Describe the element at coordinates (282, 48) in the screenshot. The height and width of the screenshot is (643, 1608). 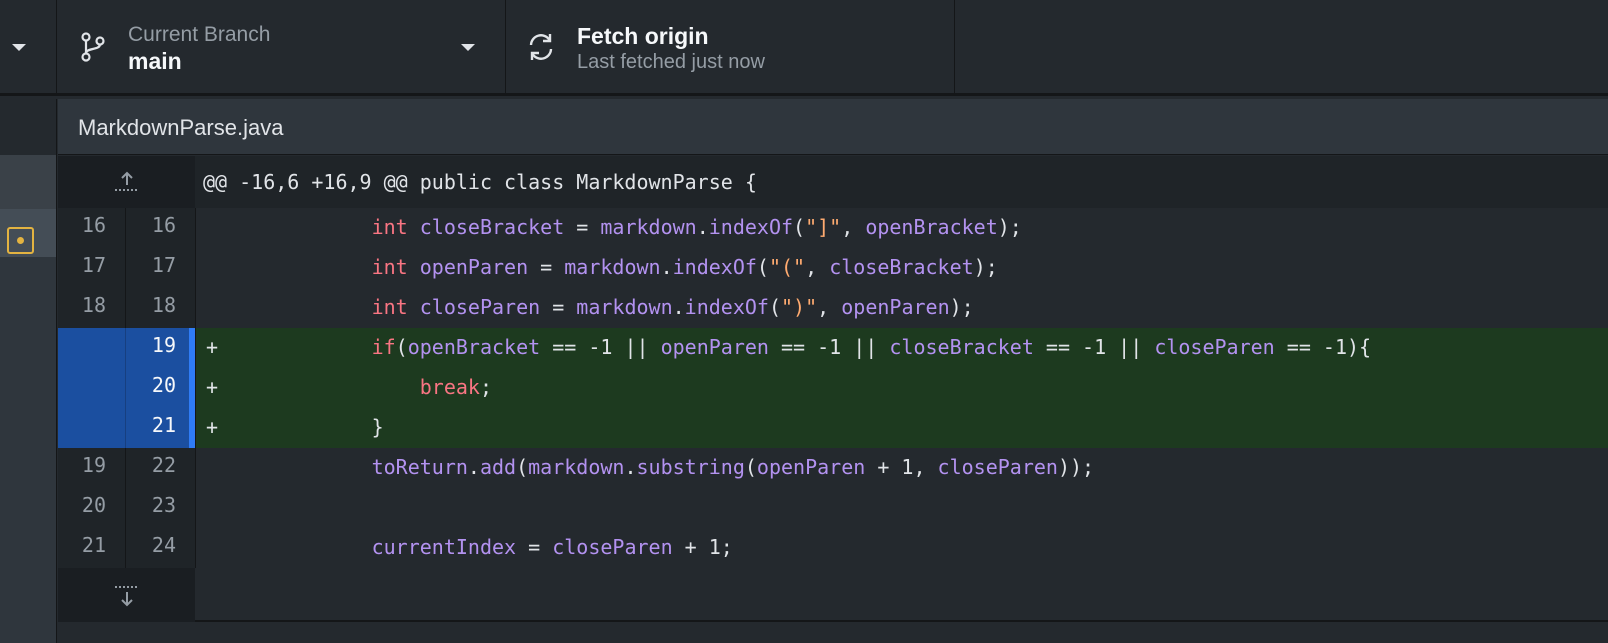
I see `current-branch-button: Current Branch main` at that location.